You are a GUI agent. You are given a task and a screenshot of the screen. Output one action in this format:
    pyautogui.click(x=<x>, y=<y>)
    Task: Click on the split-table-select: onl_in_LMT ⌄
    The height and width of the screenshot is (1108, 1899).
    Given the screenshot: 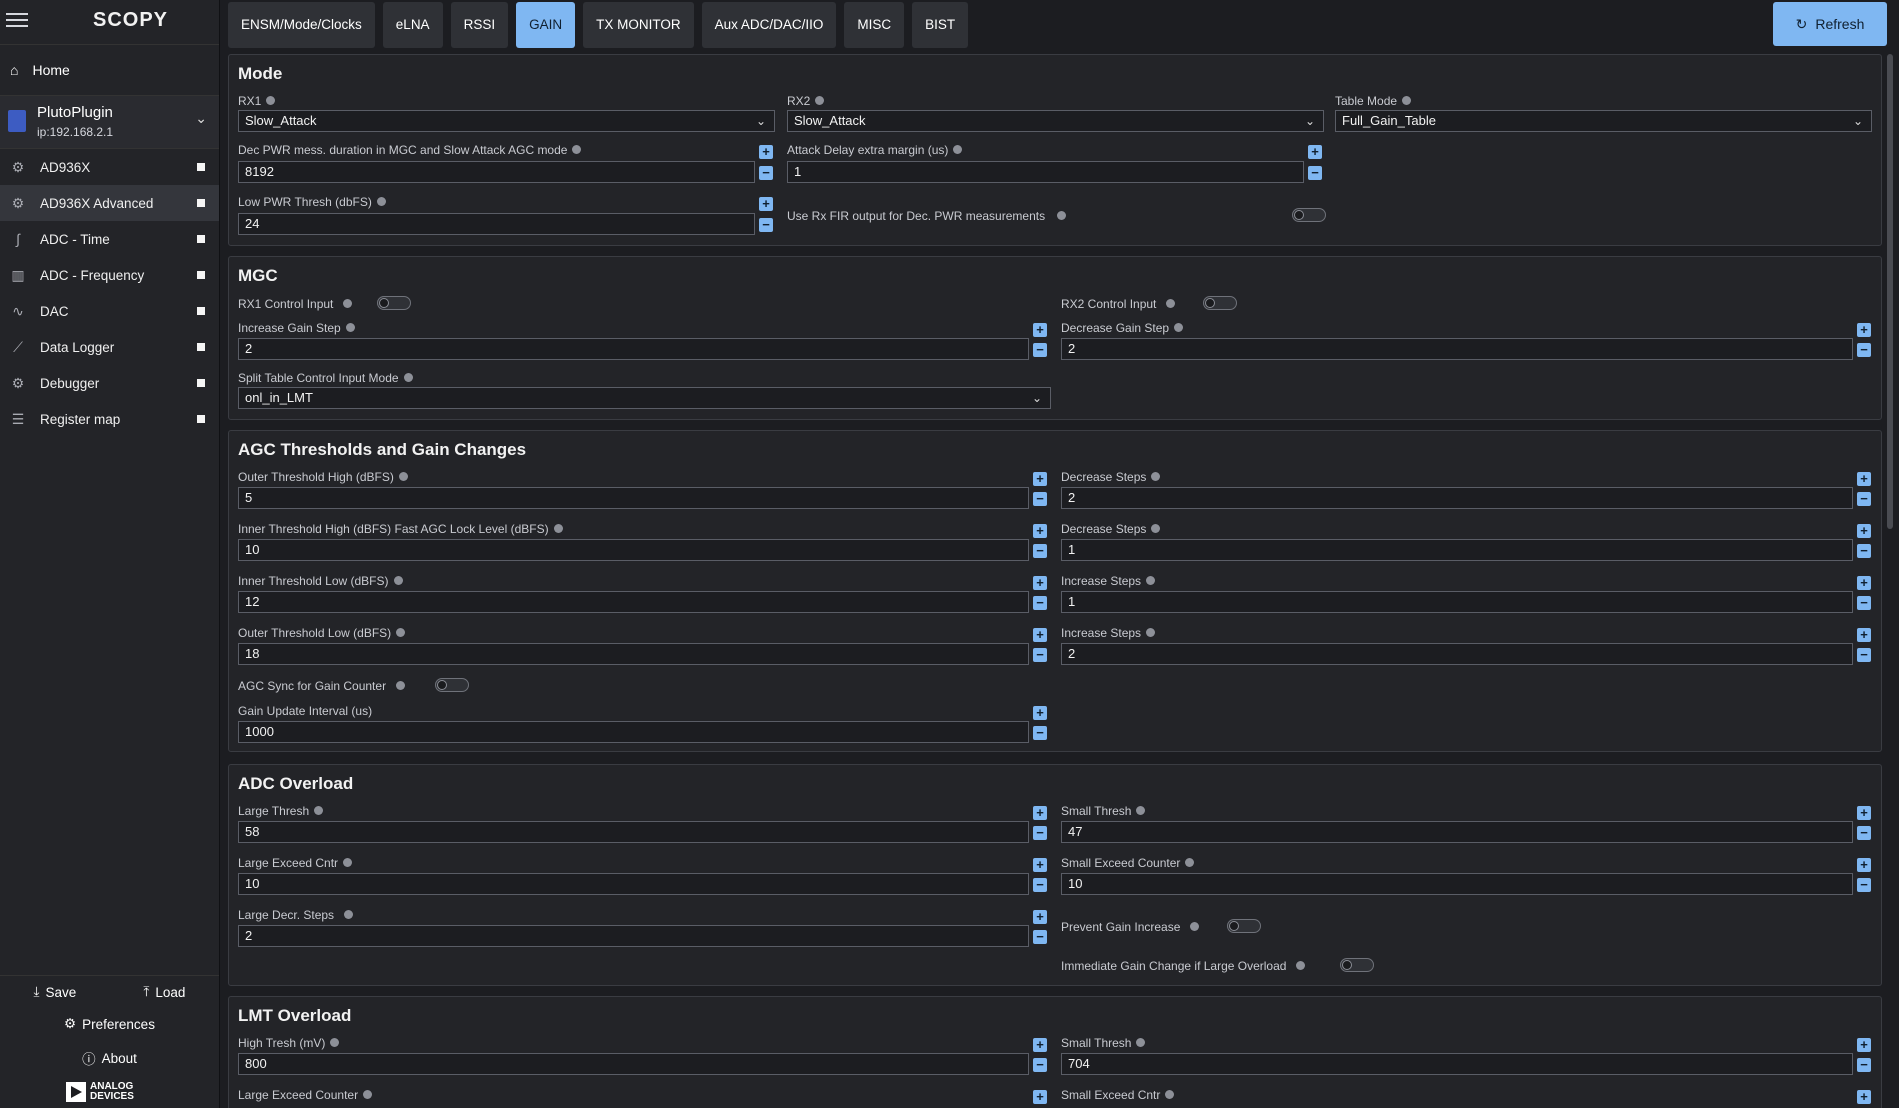 What is the action you would take?
    pyautogui.click(x=644, y=398)
    